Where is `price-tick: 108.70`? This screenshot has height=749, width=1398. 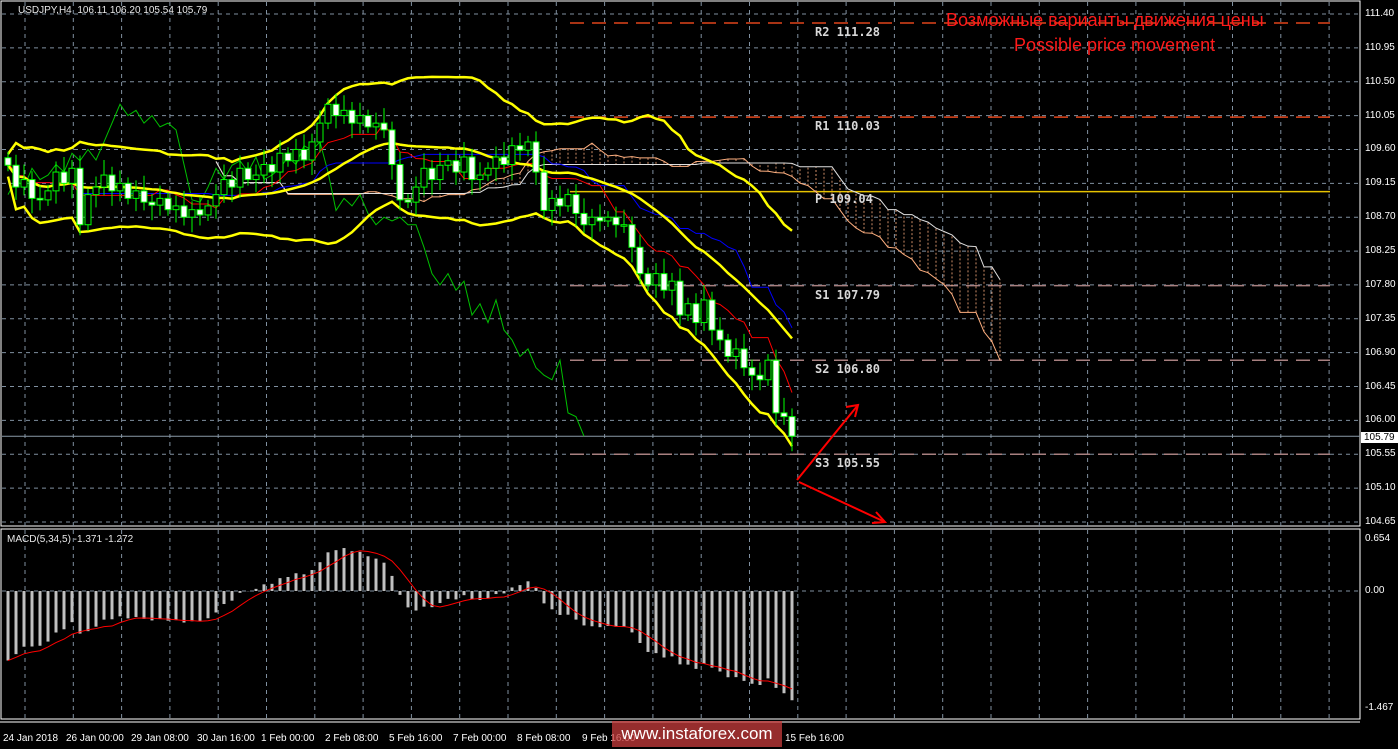 price-tick: 108.70 is located at coordinates (1380, 217).